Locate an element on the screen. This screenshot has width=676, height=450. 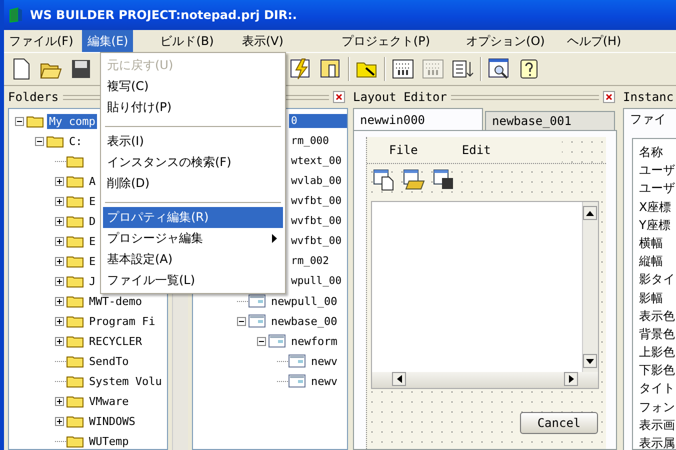
menu-item: ファイル(F) is located at coordinates (41, 41).